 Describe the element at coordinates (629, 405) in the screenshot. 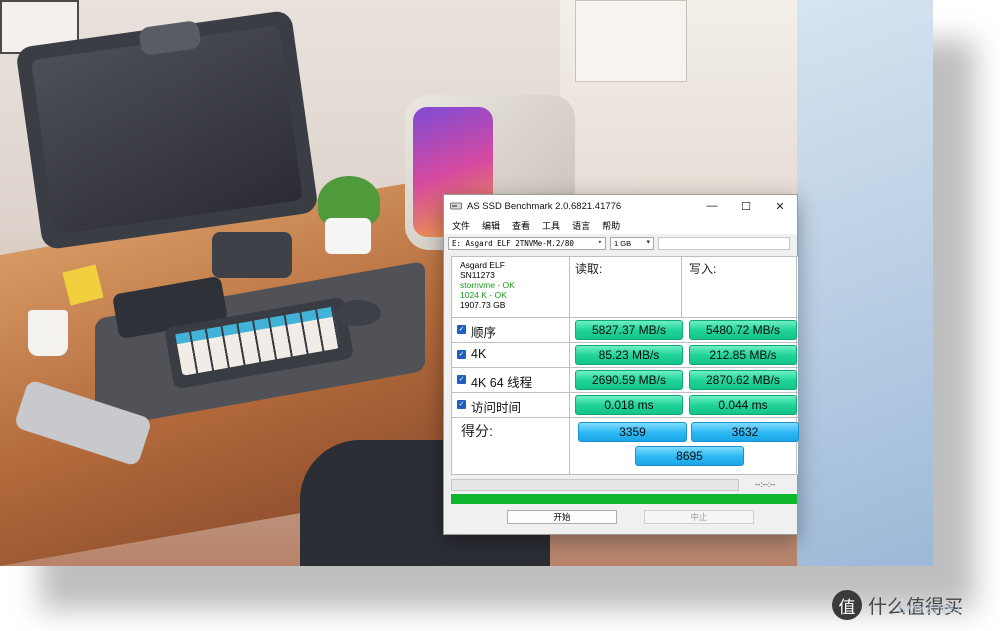

I see `access-read-value: 0.018 ms` at that location.